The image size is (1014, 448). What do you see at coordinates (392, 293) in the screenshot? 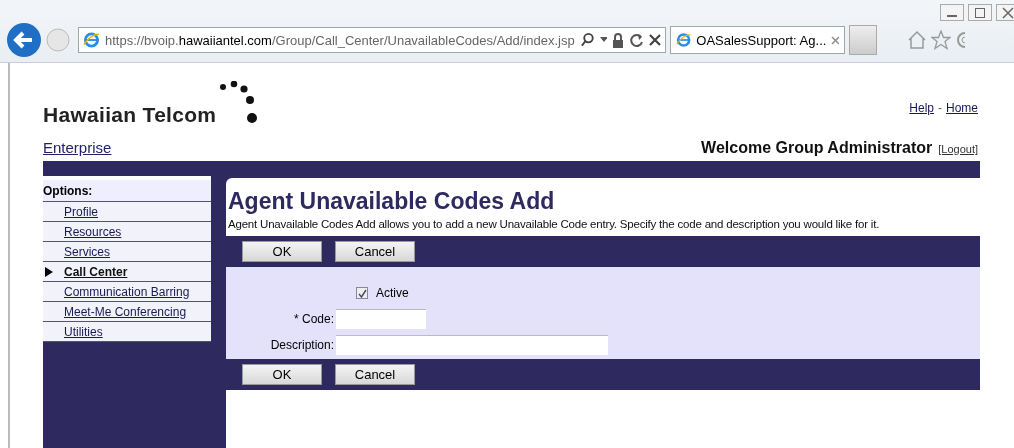
I see `checkbox-label: Active` at bounding box center [392, 293].